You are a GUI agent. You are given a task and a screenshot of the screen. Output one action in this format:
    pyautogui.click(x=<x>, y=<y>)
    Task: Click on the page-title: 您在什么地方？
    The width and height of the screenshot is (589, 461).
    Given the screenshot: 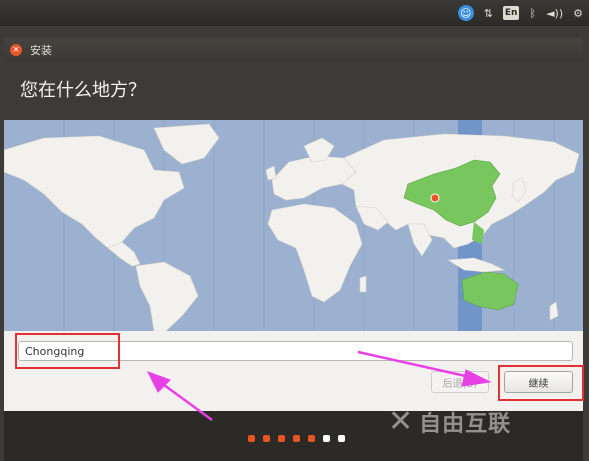 What is the action you would take?
    pyautogui.click(x=83, y=90)
    